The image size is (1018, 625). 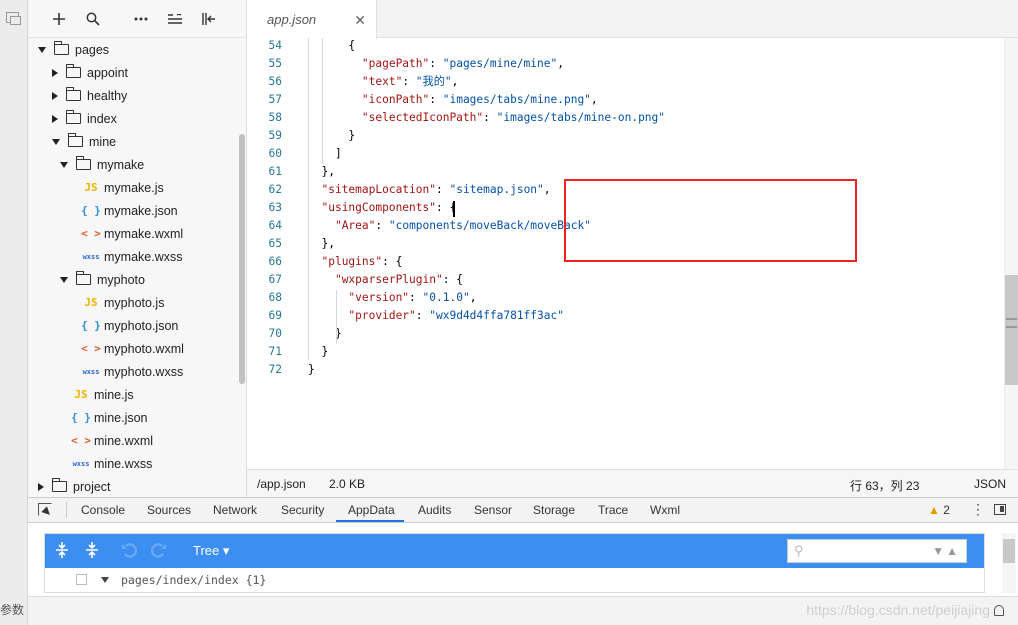 I want to click on tree-item-label: mymake.json, so click(x=141, y=210).